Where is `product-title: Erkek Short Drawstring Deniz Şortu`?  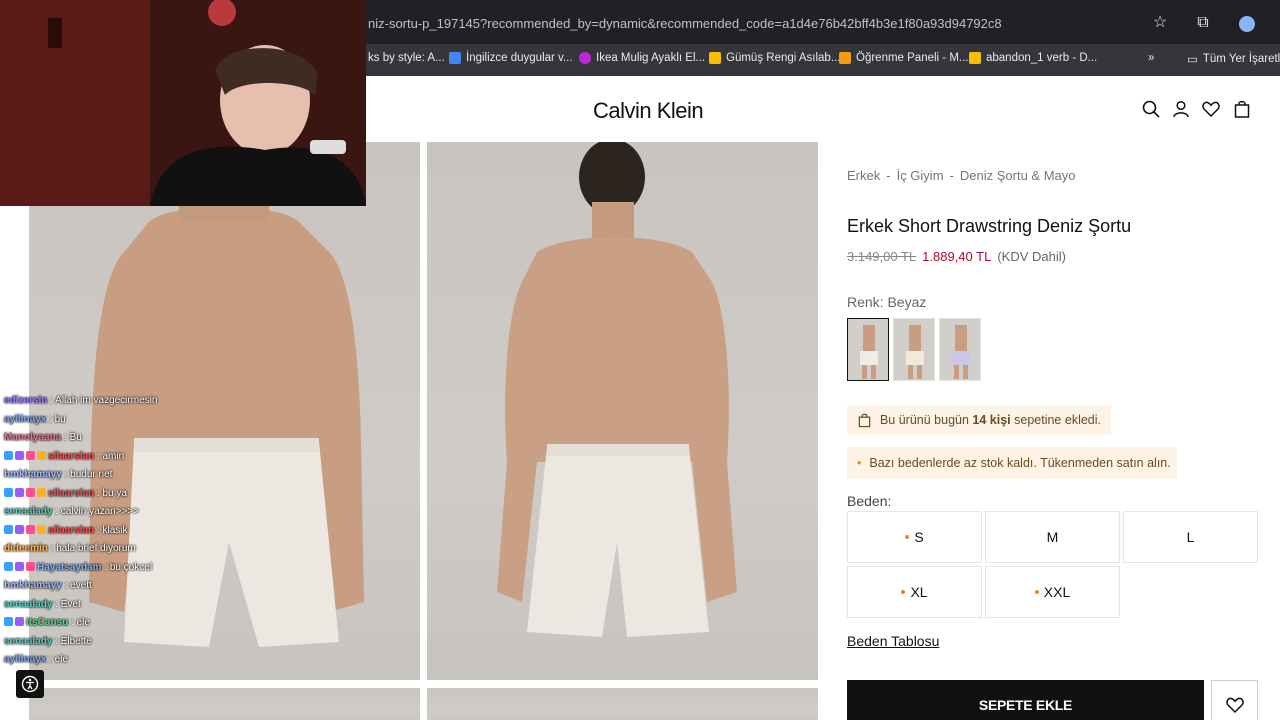
product-title: Erkek Short Drawstring Deniz Şortu is located at coordinates (989, 226).